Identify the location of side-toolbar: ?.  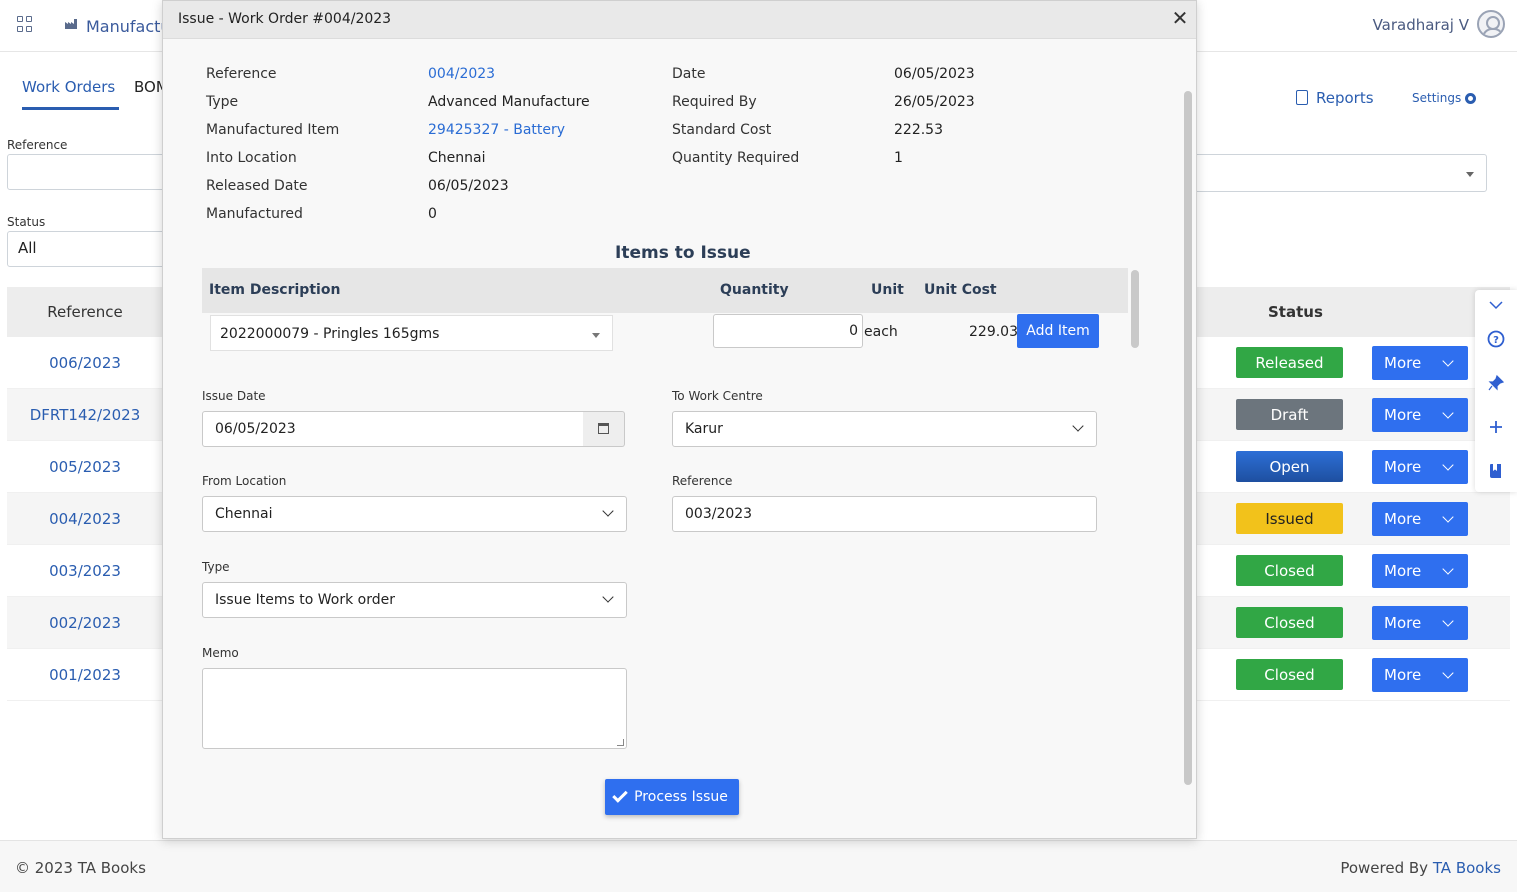
(1496, 391).